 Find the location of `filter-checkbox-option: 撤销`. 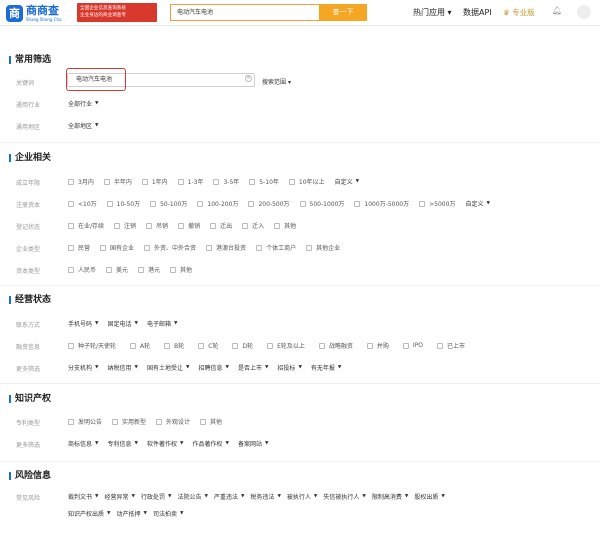

filter-checkbox-option: 撤销 is located at coordinates (189, 225).